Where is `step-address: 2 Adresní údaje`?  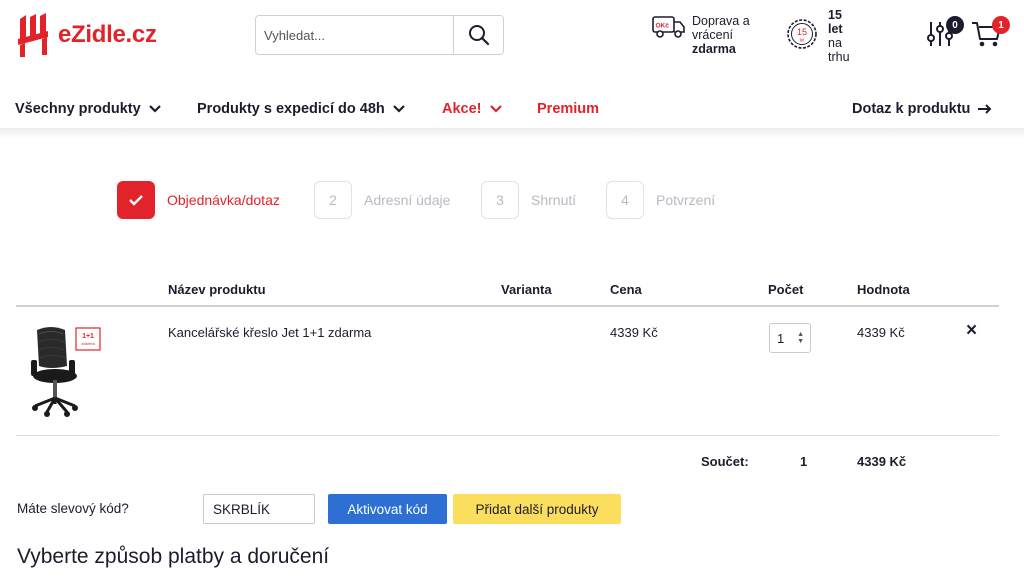 step-address: 2 Adresní údaje is located at coordinates (382, 200).